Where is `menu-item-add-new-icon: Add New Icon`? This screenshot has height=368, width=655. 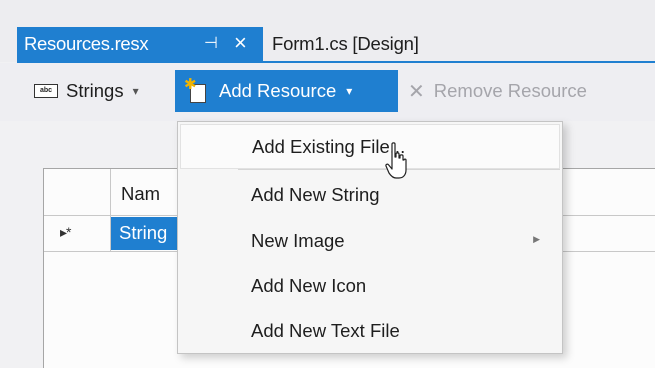
menu-item-add-new-icon: Add New Icon is located at coordinates (370, 285).